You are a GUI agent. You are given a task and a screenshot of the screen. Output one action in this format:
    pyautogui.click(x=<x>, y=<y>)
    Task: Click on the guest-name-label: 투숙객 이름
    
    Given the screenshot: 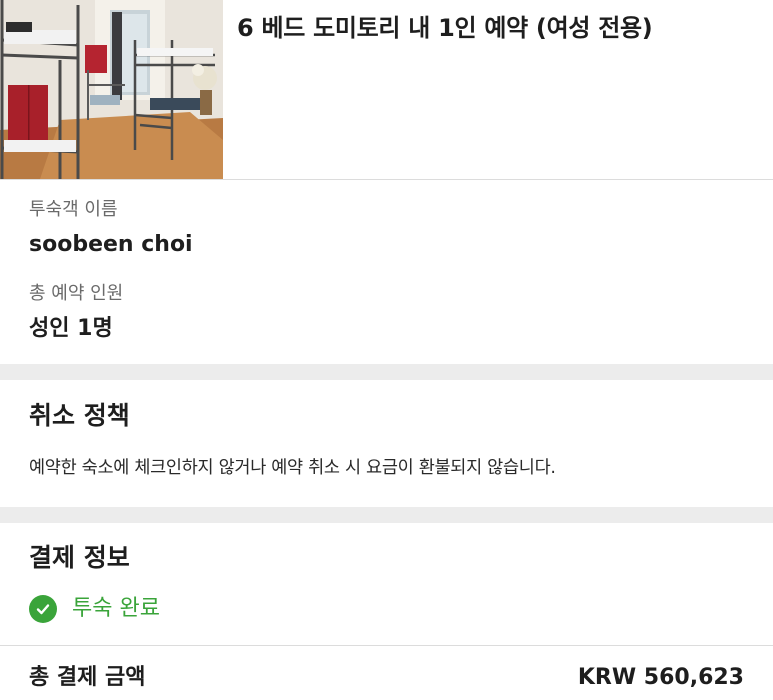 What is the action you would take?
    pyautogui.click(x=73, y=209)
    